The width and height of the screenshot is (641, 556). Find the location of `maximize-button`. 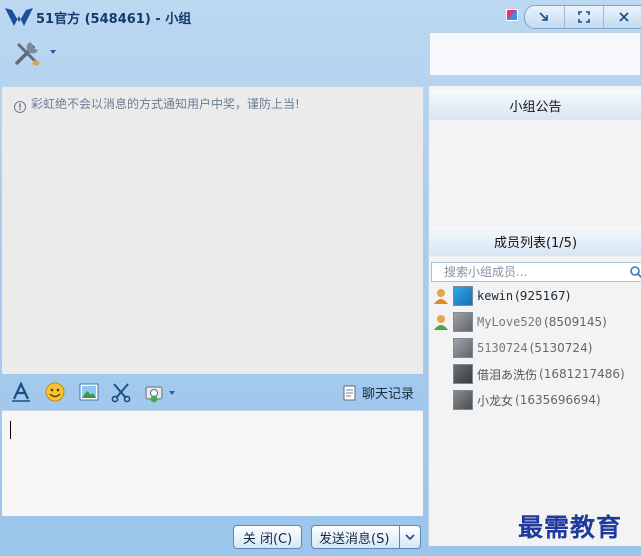

maximize-button is located at coordinates (583, 17).